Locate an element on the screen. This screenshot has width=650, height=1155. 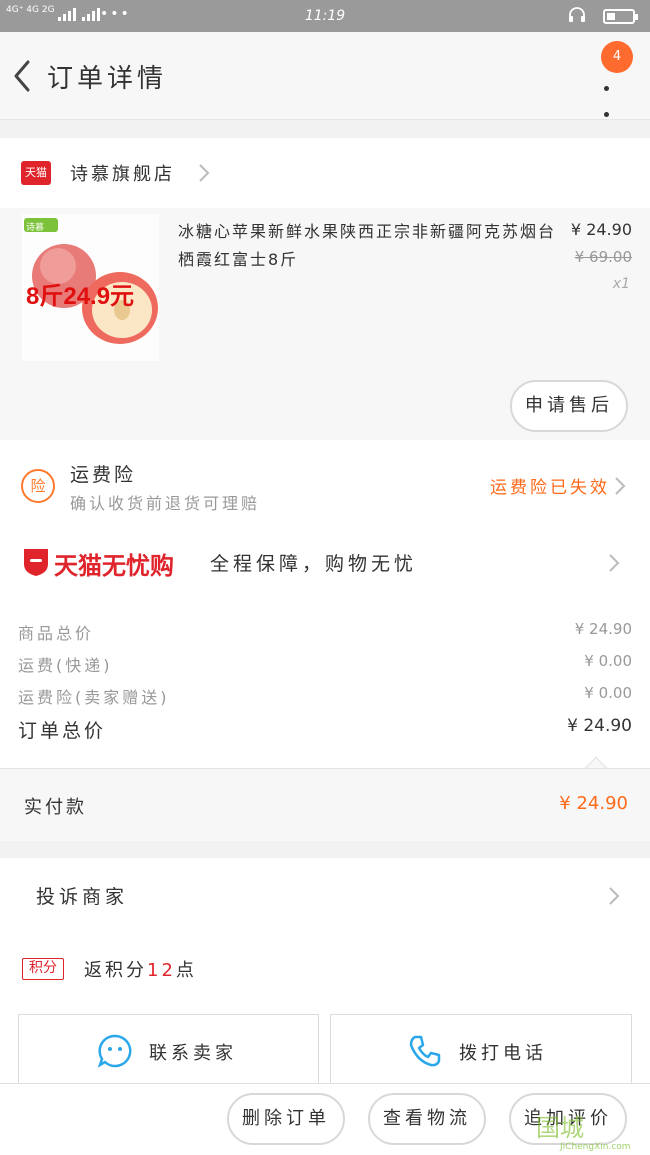
paid-label: 实付款 is located at coordinates (55, 807).